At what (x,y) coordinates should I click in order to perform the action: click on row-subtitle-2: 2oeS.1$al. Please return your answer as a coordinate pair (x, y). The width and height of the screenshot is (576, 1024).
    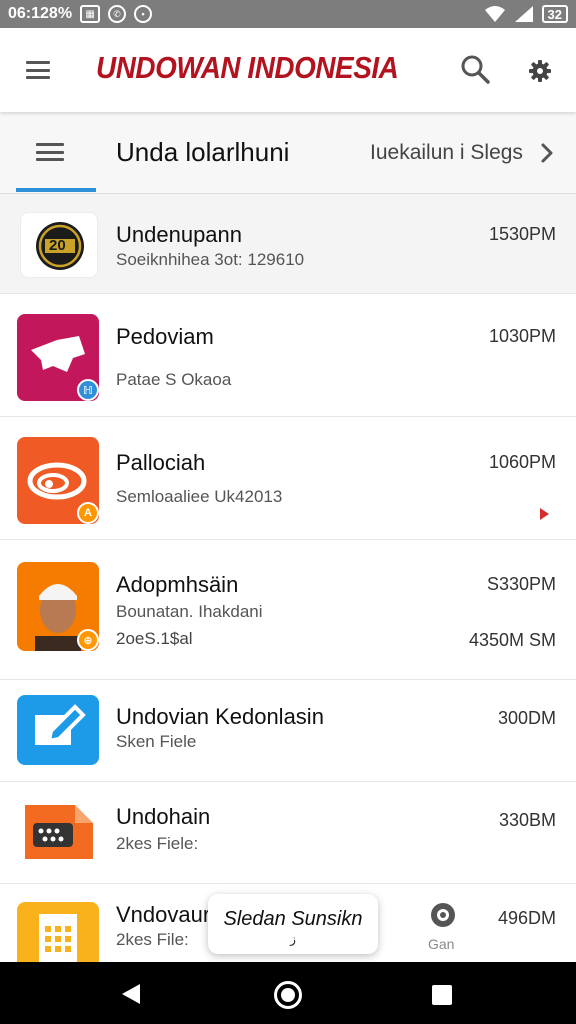
    Looking at the image, I should click on (154, 638).